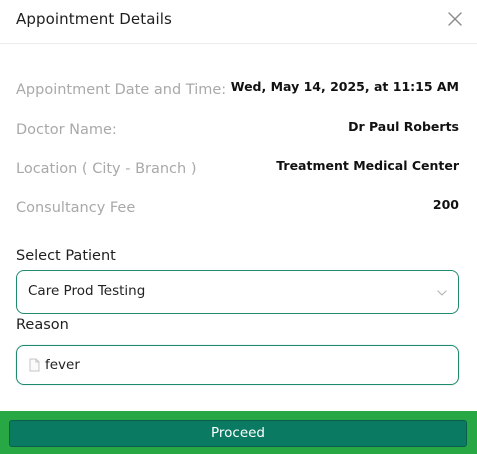 The width and height of the screenshot is (477, 454). What do you see at coordinates (237, 131) in the screenshot?
I see `detail-row-doctor: Doctor Name: Dr Paul Roberts` at bounding box center [237, 131].